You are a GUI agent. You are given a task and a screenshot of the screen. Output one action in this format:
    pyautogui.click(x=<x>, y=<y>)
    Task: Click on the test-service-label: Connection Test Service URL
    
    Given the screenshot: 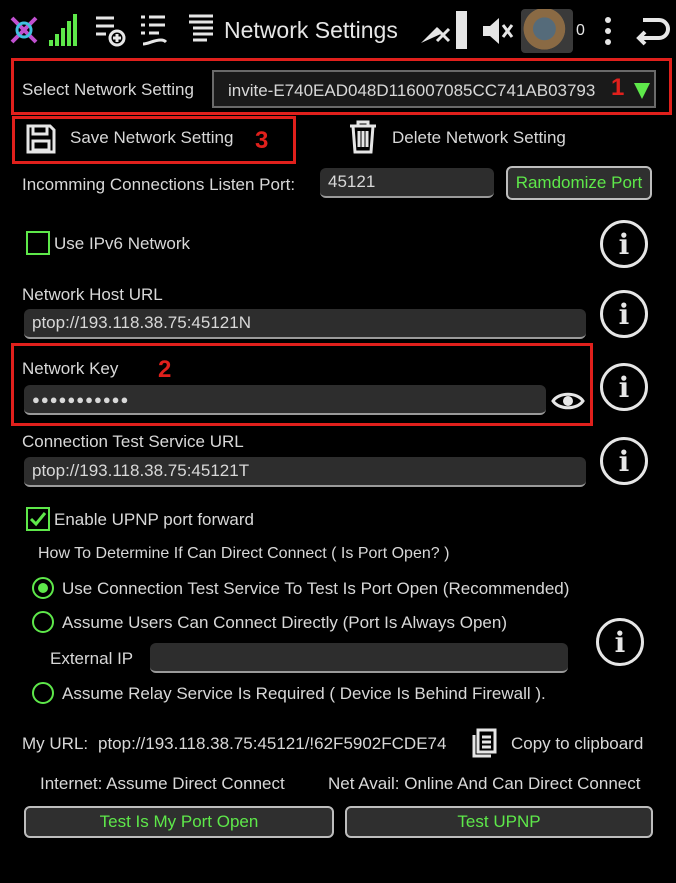 What is the action you would take?
    pyautogui.click(x=133, y=441)
    